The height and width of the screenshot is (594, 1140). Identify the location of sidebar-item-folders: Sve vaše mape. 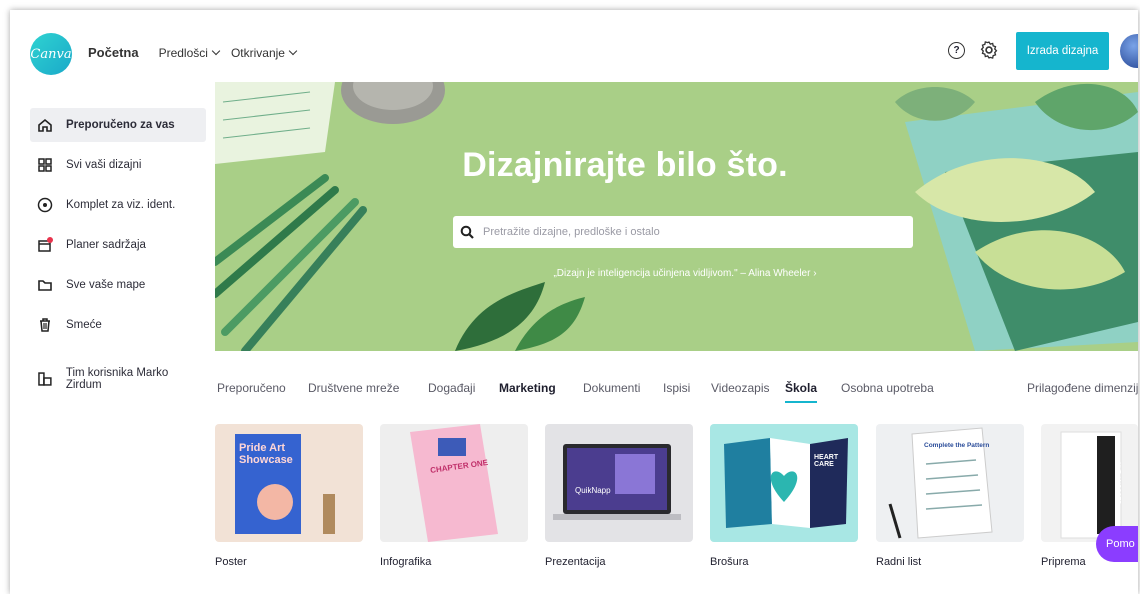
(118, 285).